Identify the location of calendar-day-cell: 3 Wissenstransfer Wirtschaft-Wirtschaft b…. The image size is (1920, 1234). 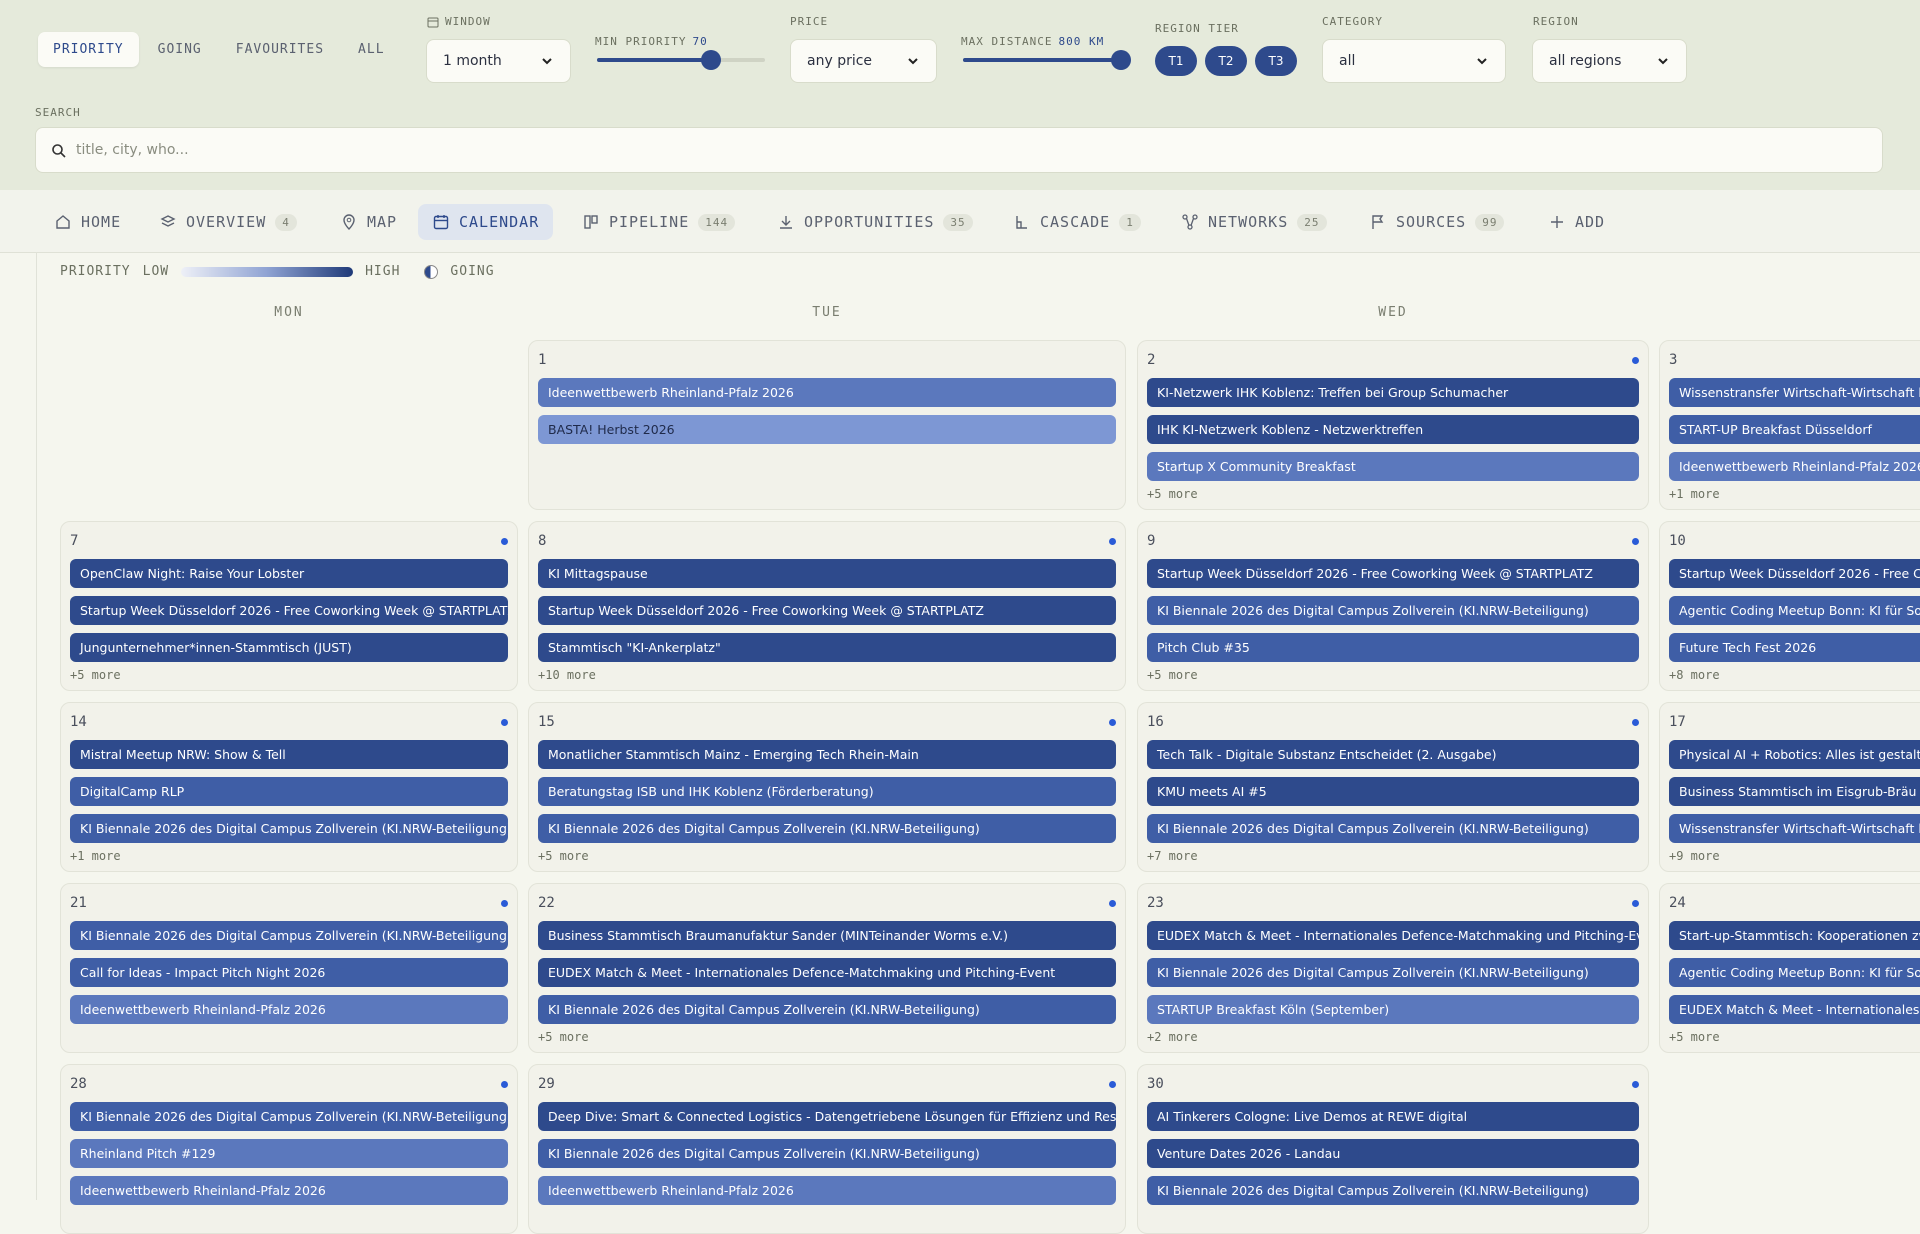
(1789, 425).